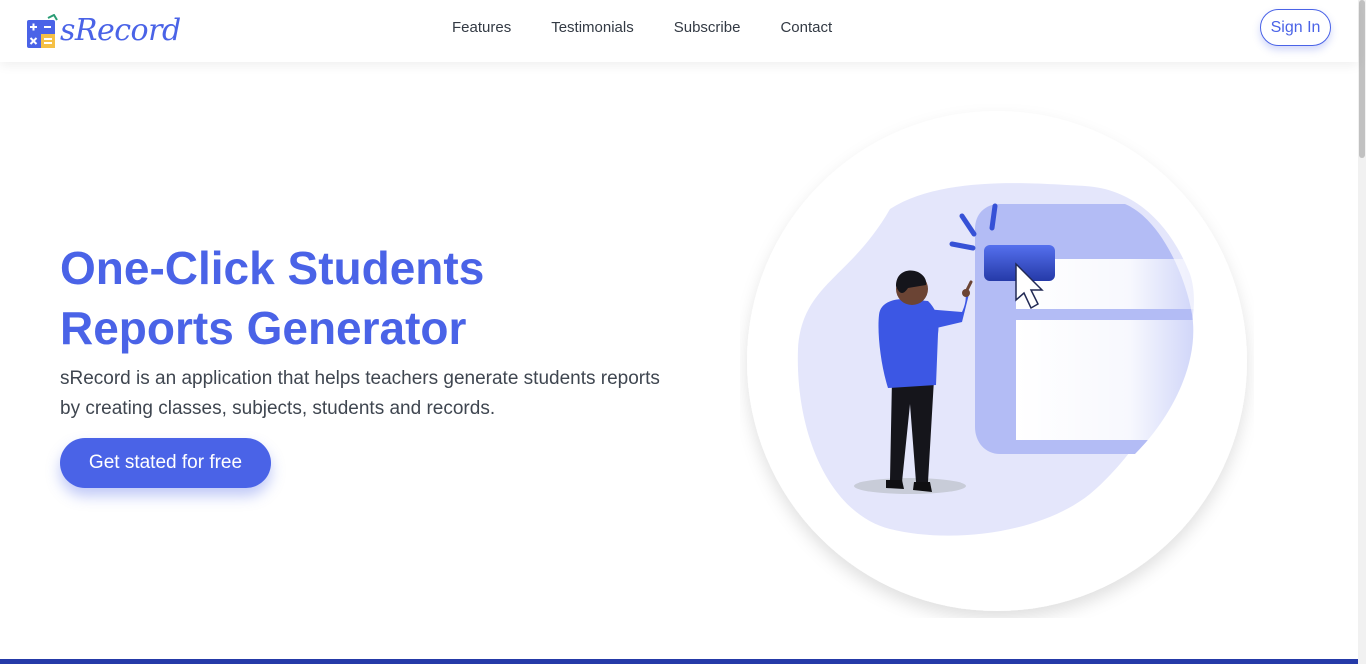 The height and width of the screenshot is (664, 1366). What do you see at coordinates (165, 463) in the screenshot?
I see `get-started-button: Get stated for free` at bounding box center [165, 463].